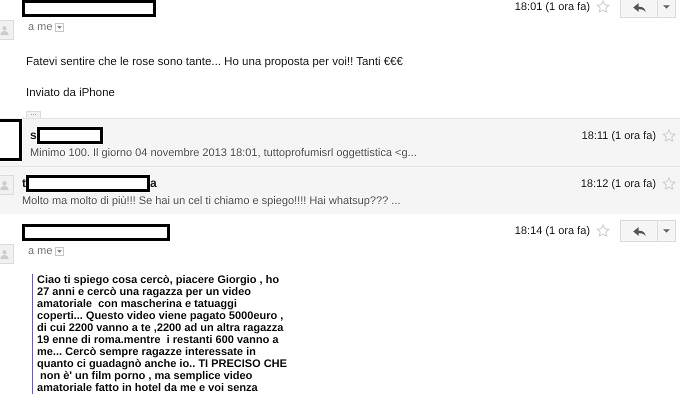 The height and width of the screenshot is (400, 680). I want to click on timestamp: 18:11 (1 ora fa), so click(619, 136).